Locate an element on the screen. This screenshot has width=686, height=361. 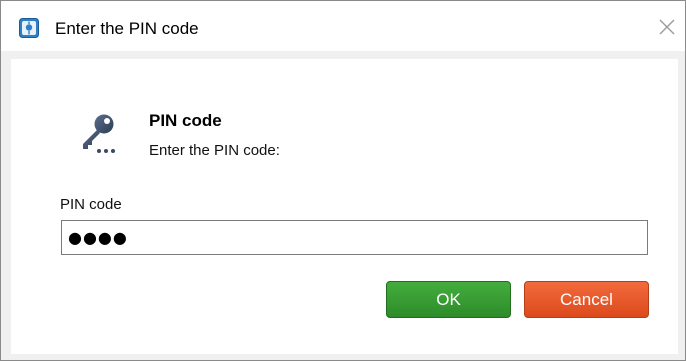
title-bar: Enter the PIN code is located at coordinates (343, 26).